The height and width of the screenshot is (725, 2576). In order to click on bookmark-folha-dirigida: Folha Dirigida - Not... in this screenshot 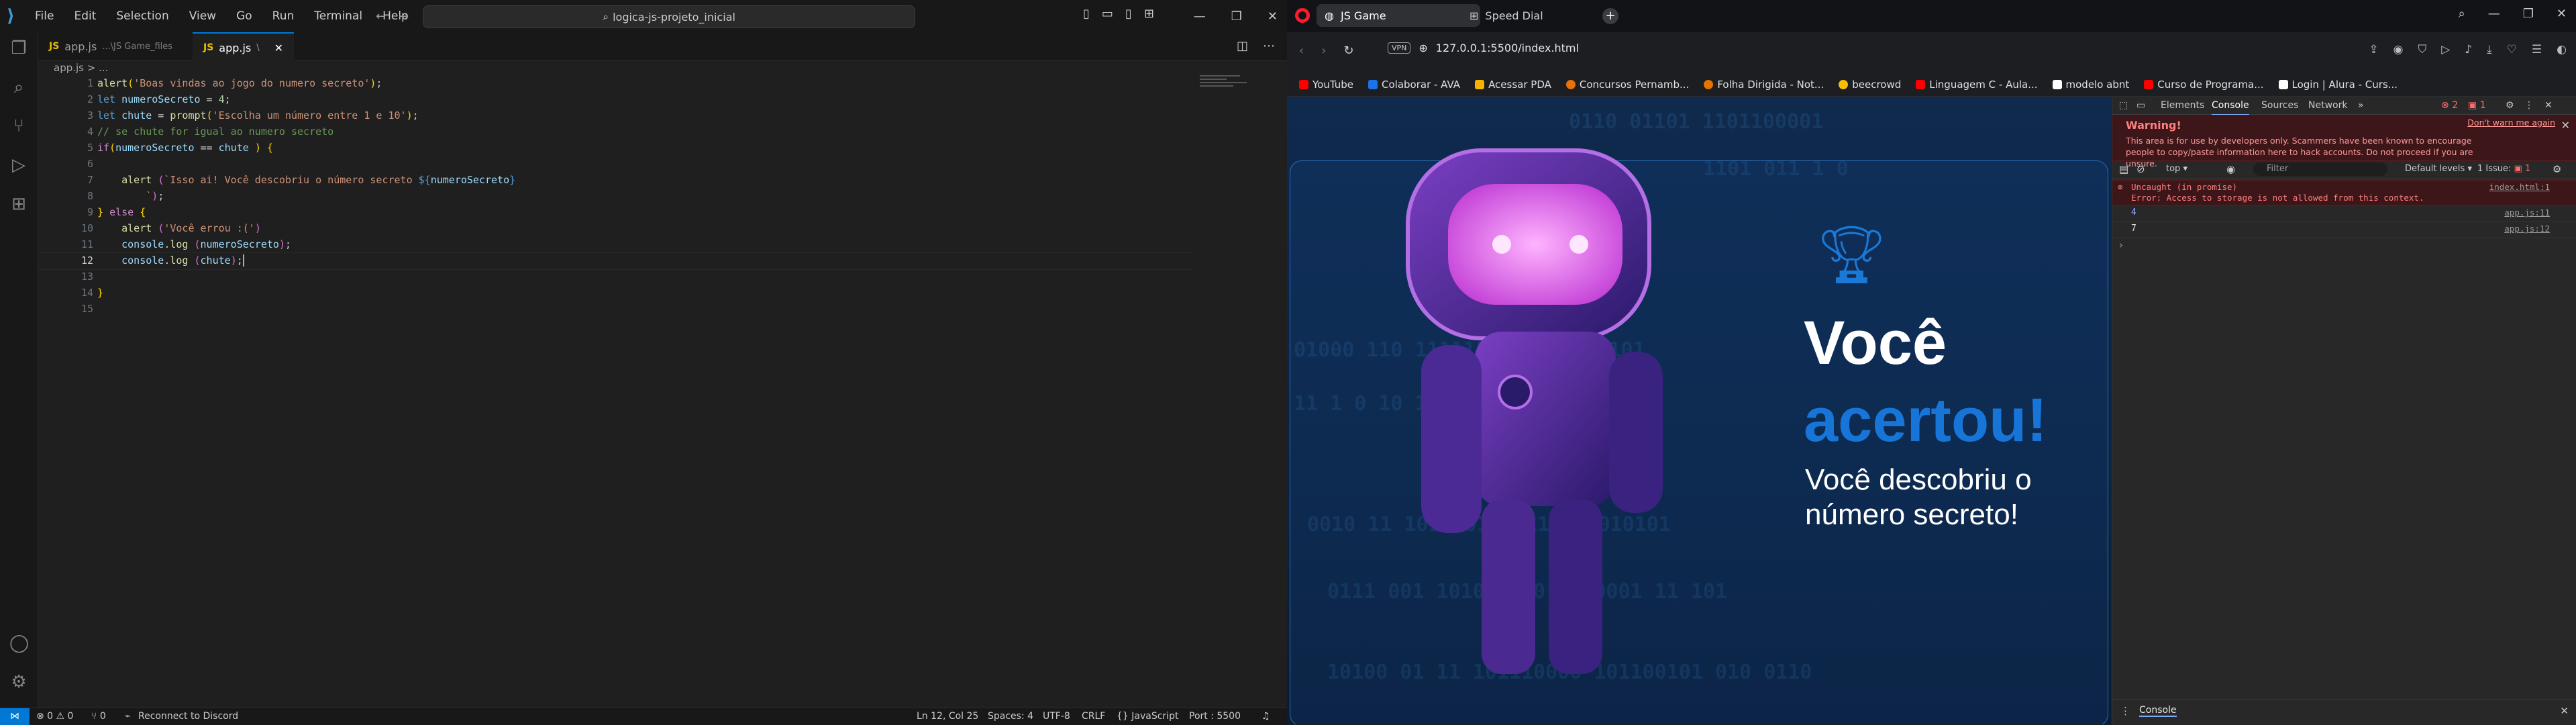, I will do `click(1764, 85)`.